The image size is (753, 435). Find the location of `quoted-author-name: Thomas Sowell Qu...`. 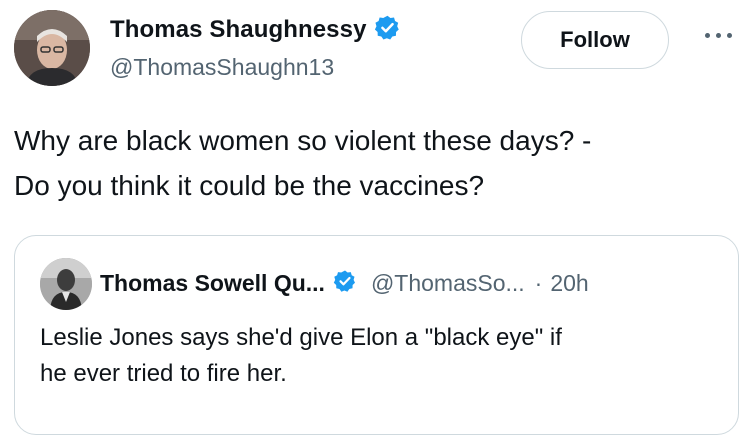

quoted-author-name: Thomas Sowell Qu... is located at coordinates (212, 283).